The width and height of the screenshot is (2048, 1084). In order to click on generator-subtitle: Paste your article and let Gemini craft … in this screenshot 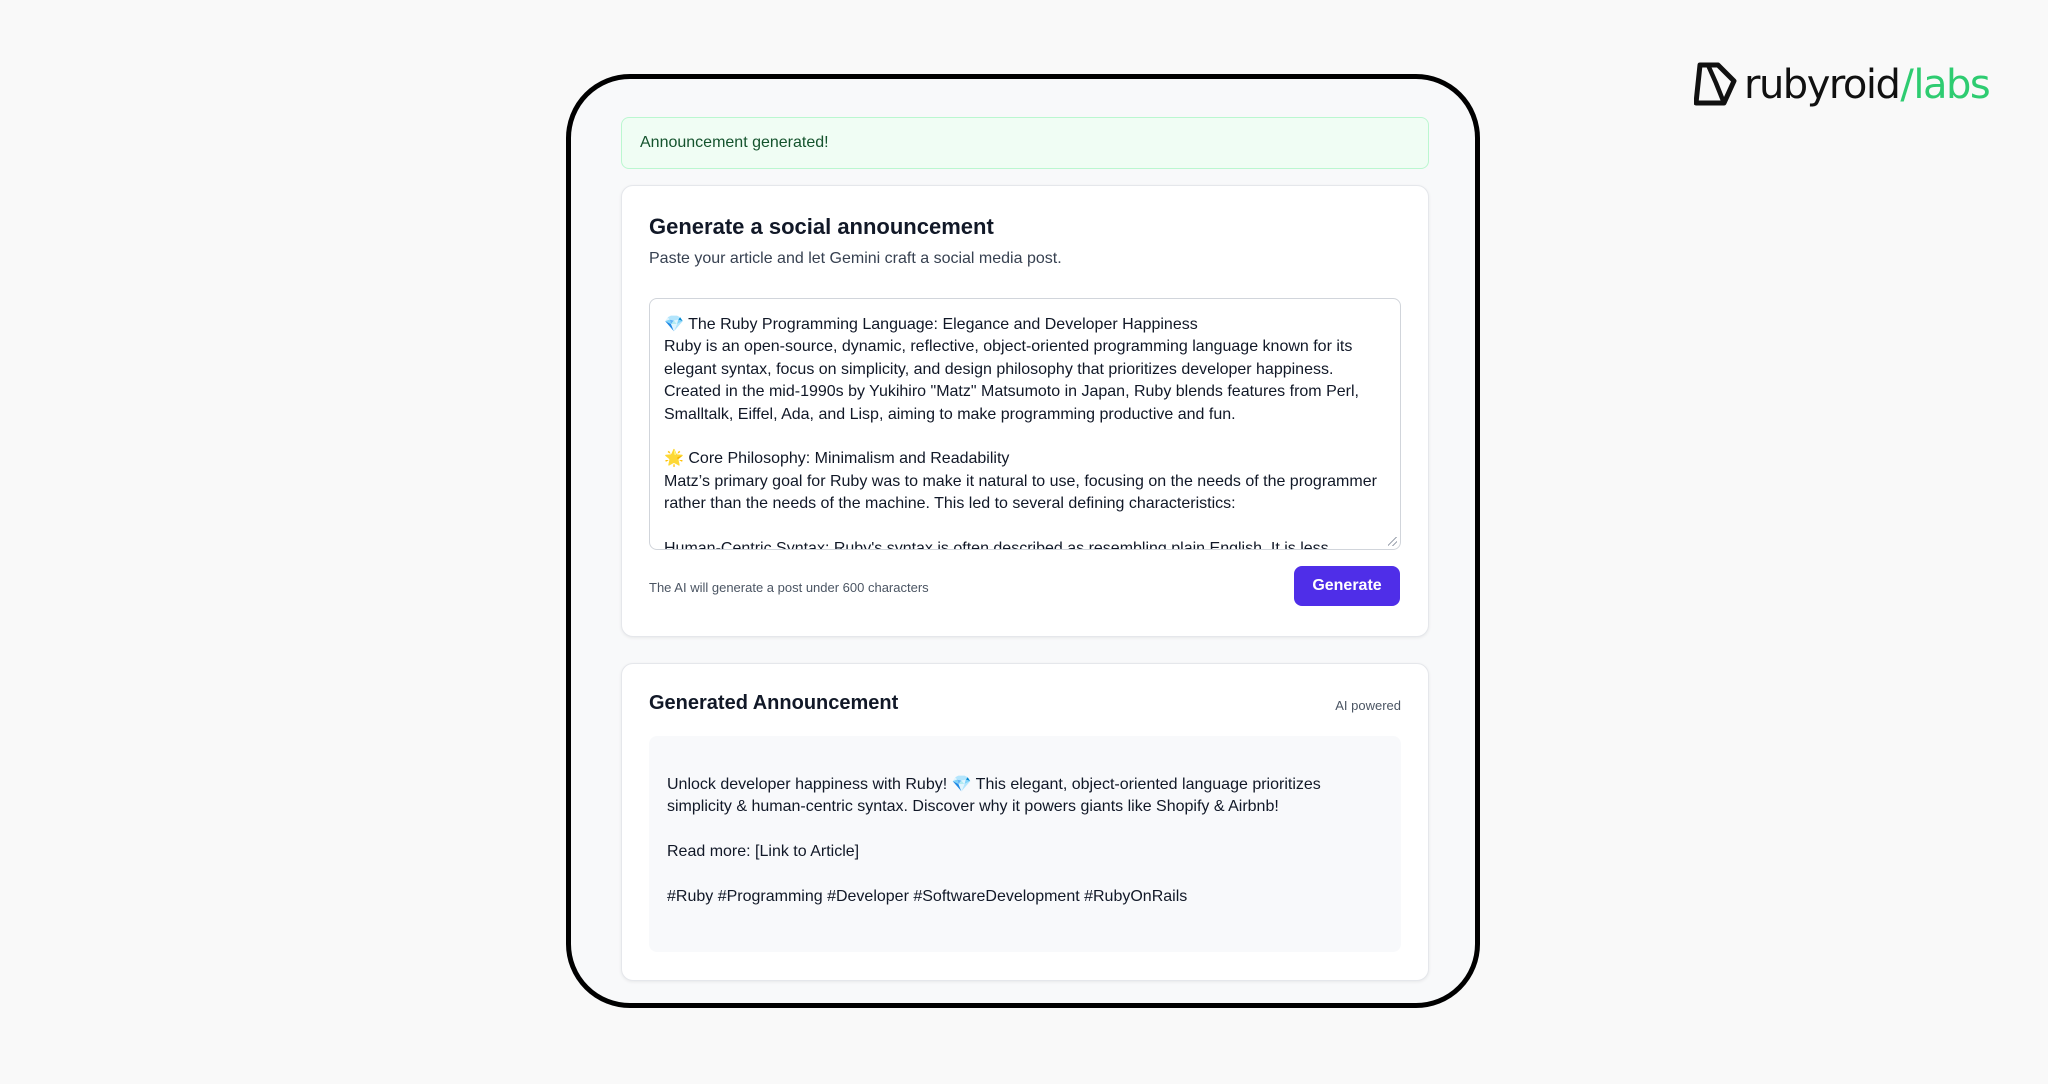, I will do `click(855, 258)`.